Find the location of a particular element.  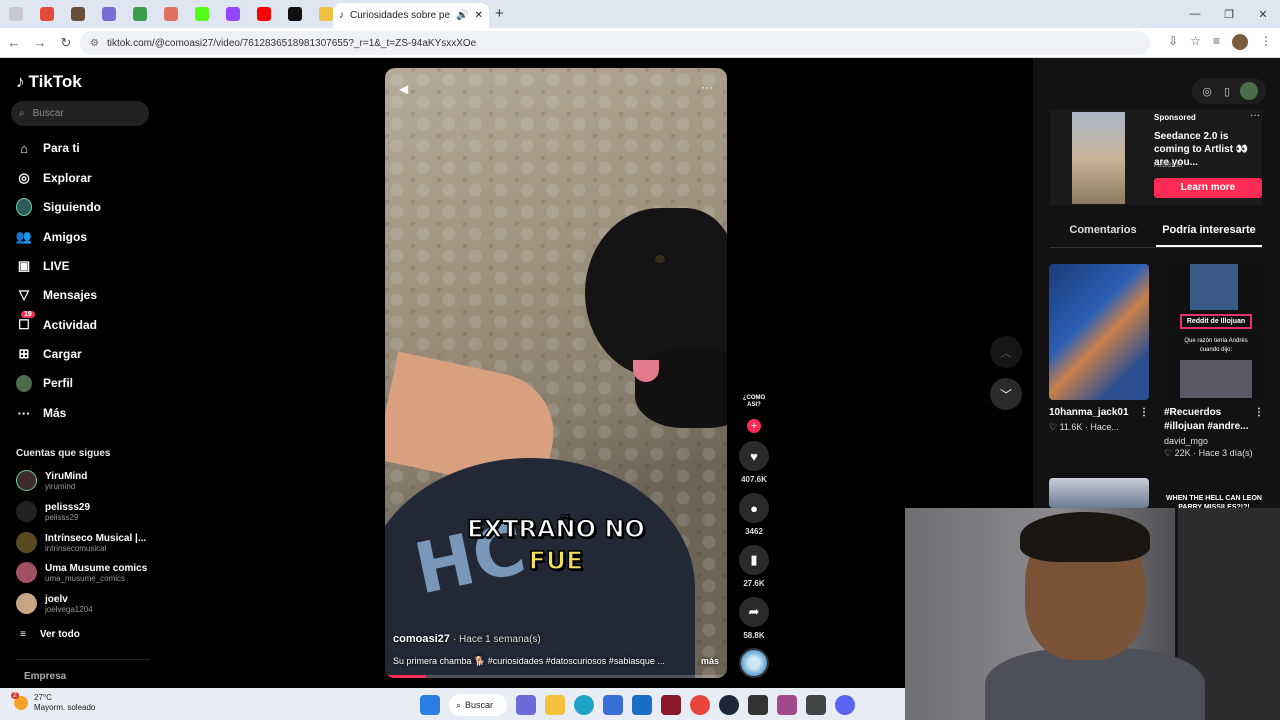

tiktok-logo: ♪ TikTok is located at coordinates (49, 82).